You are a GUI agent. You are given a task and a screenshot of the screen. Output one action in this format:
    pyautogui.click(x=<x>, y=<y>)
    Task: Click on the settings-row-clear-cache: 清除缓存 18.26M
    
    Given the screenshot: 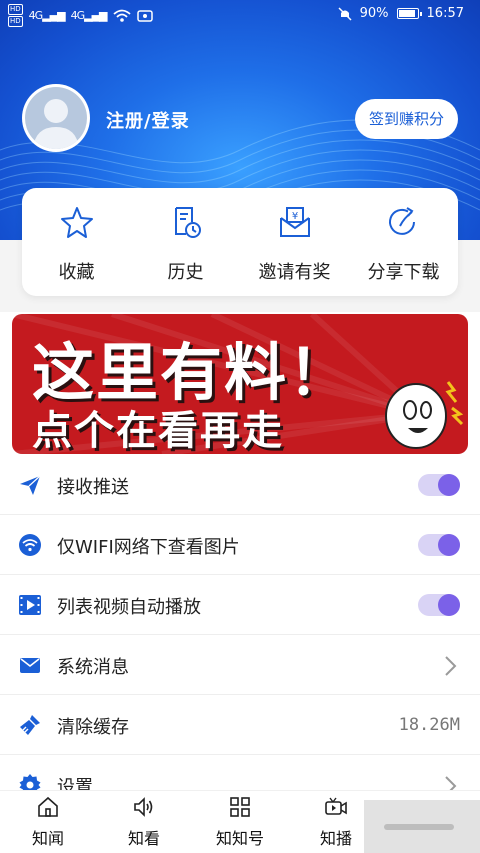 What is the action you would take?
    pyautogui.click(x=240, y=725)
    